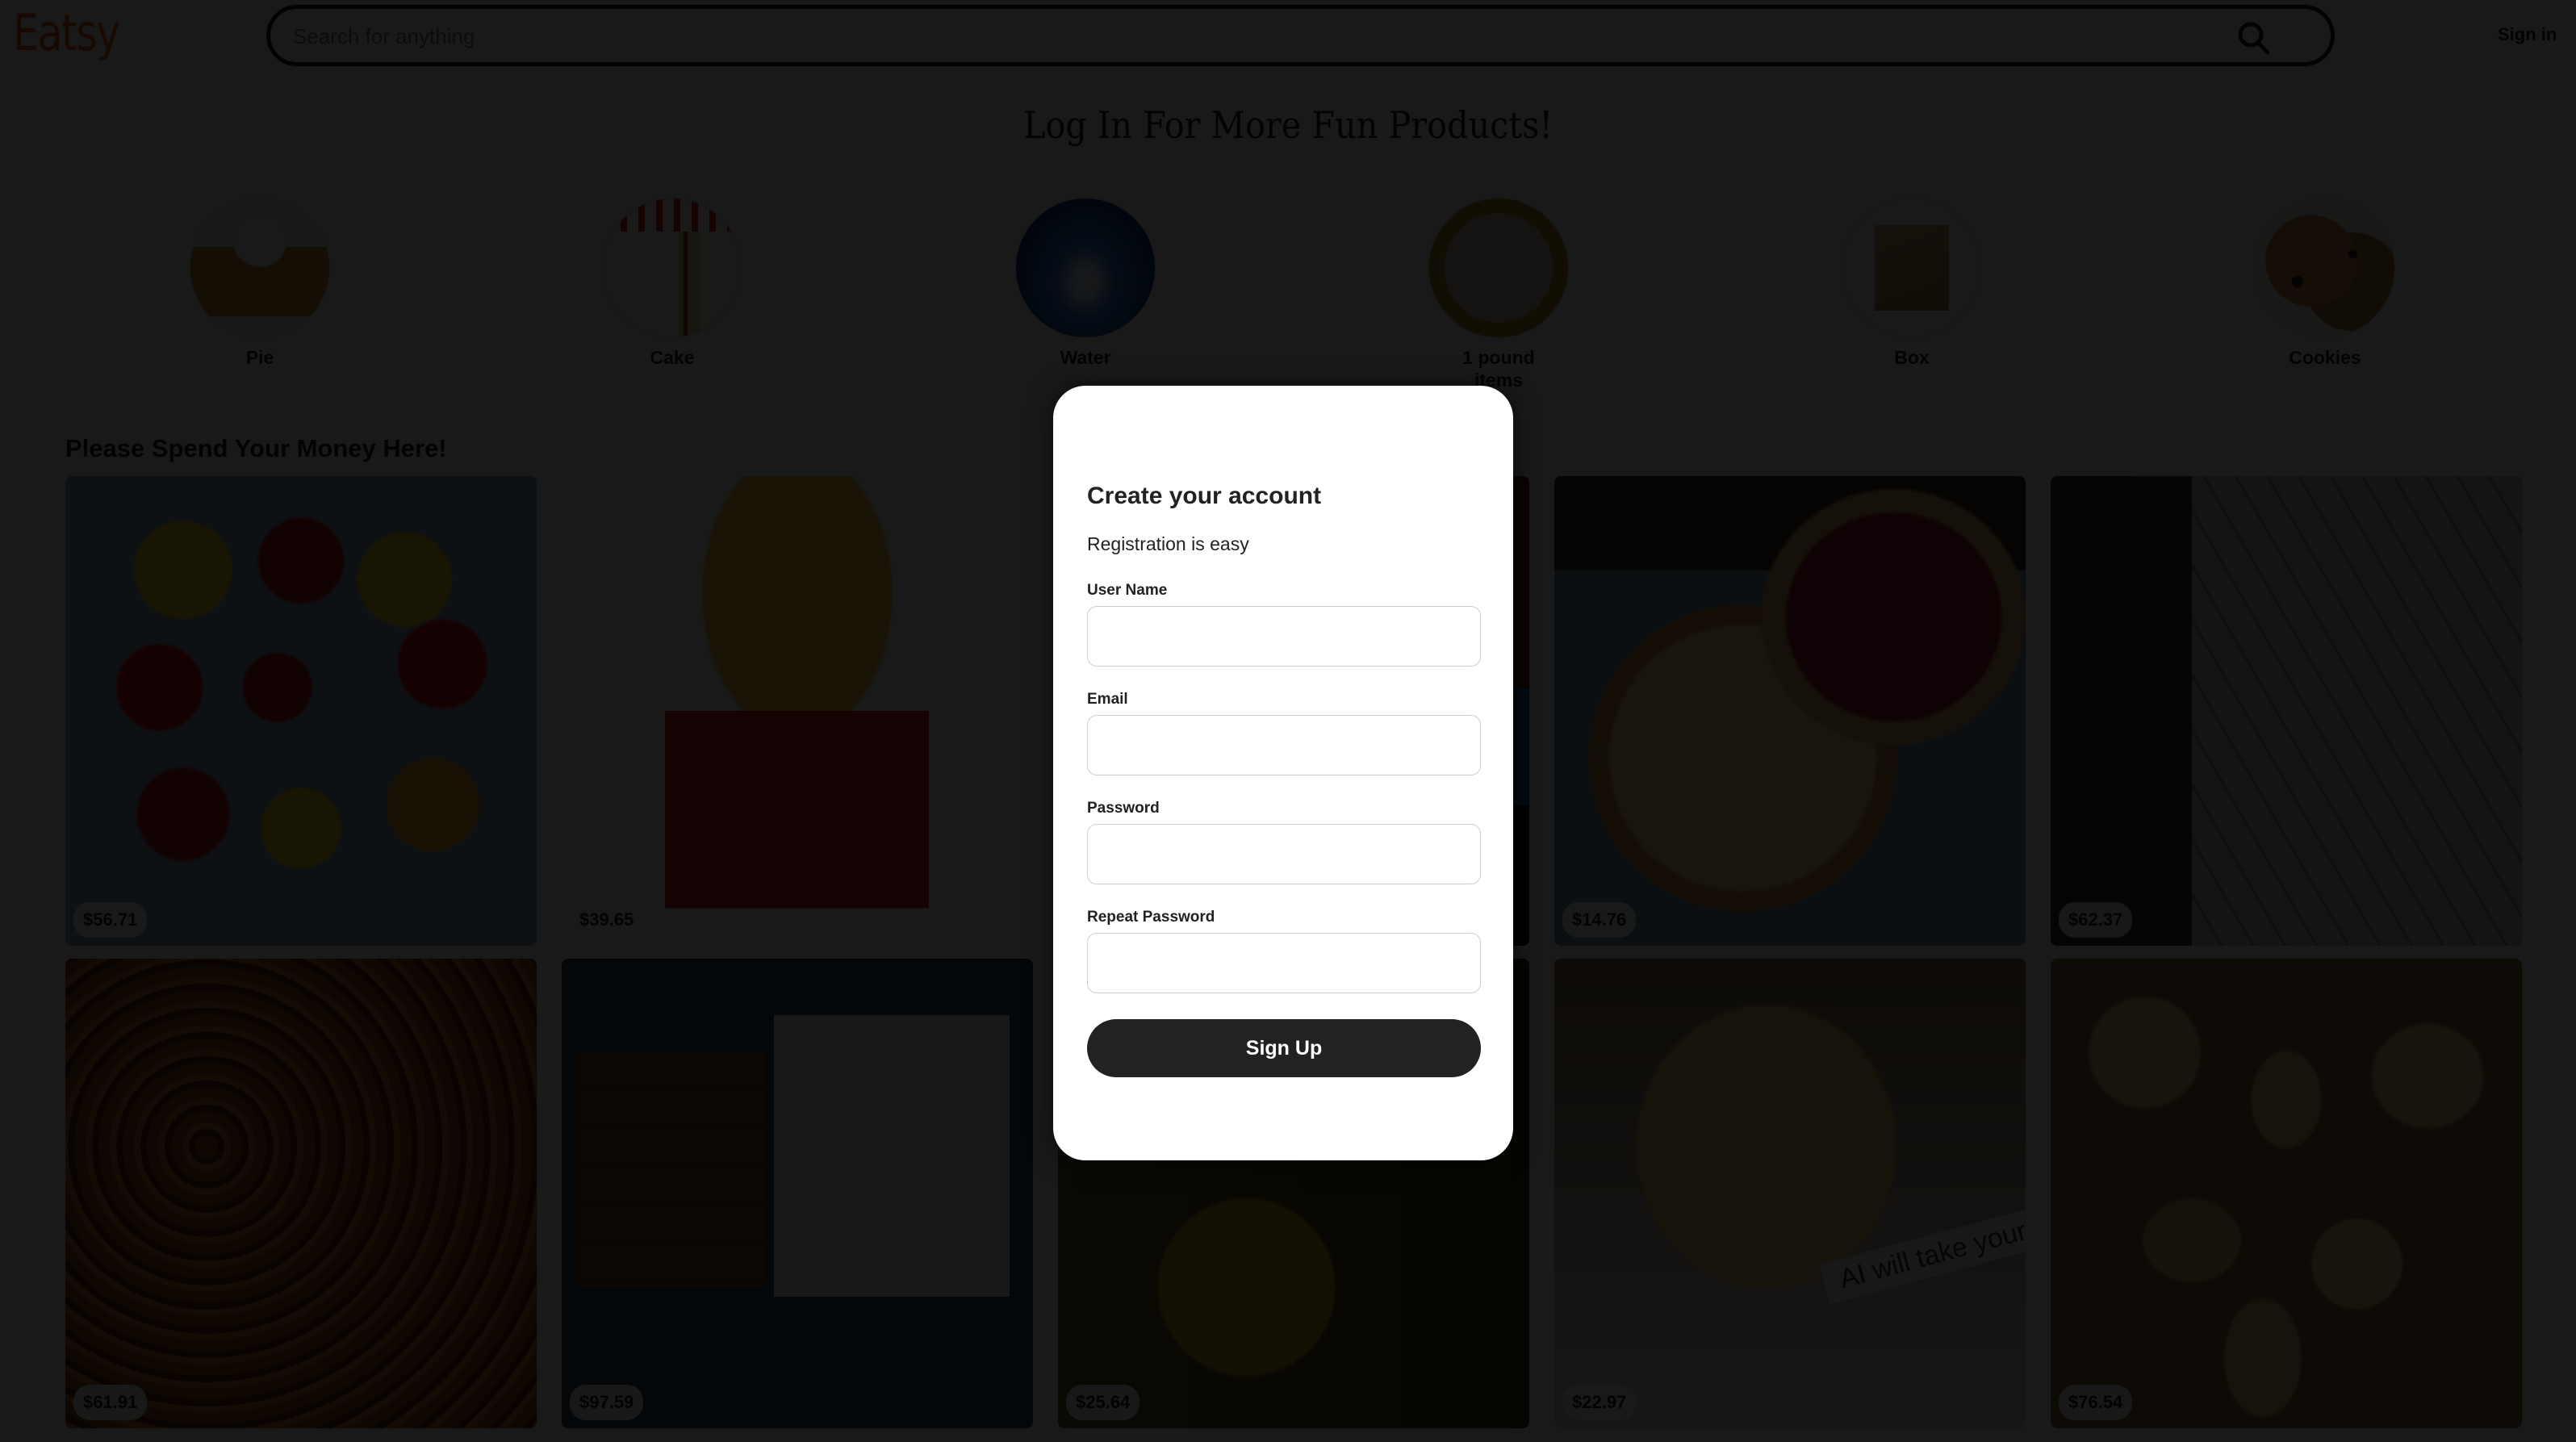 The width and height of the screenshot is (2576, 1442). What do you see at coordinates (1123, 808) in the screenshot?
I see `password-label: Password` at bounding box center [1123, 808].